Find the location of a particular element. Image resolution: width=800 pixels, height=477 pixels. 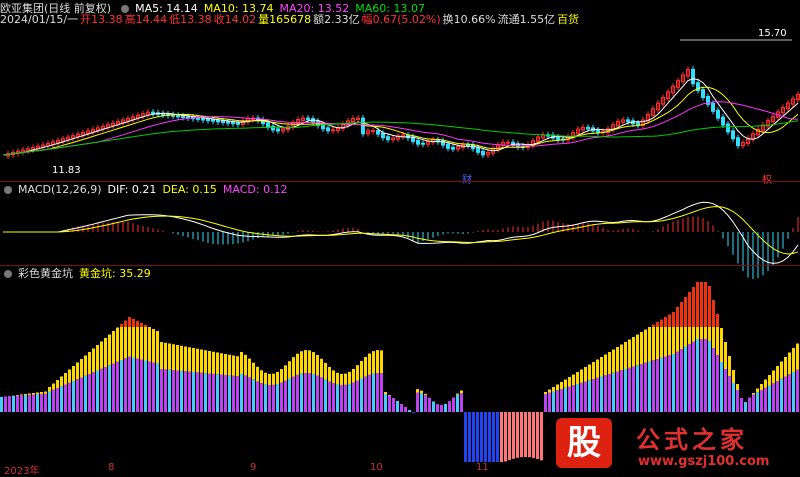

macd-title: MACD(12,26,9) is located at coordinates (60, 190).